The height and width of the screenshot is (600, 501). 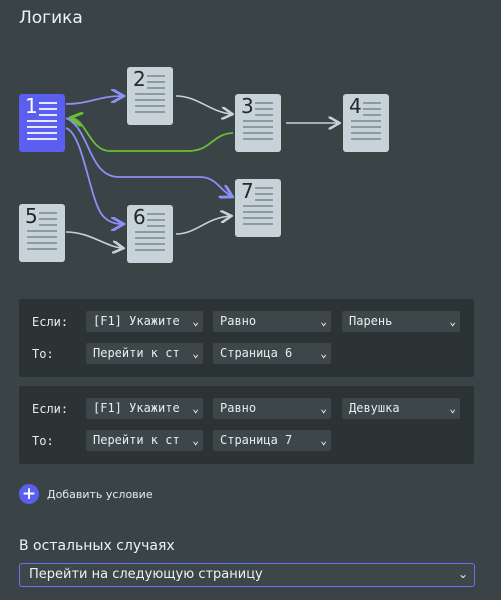 What do you see at coordinates (97, 546) in the screenshot?
I see `else-section-title: В остальных случаях` at bounding box center [97, 546].